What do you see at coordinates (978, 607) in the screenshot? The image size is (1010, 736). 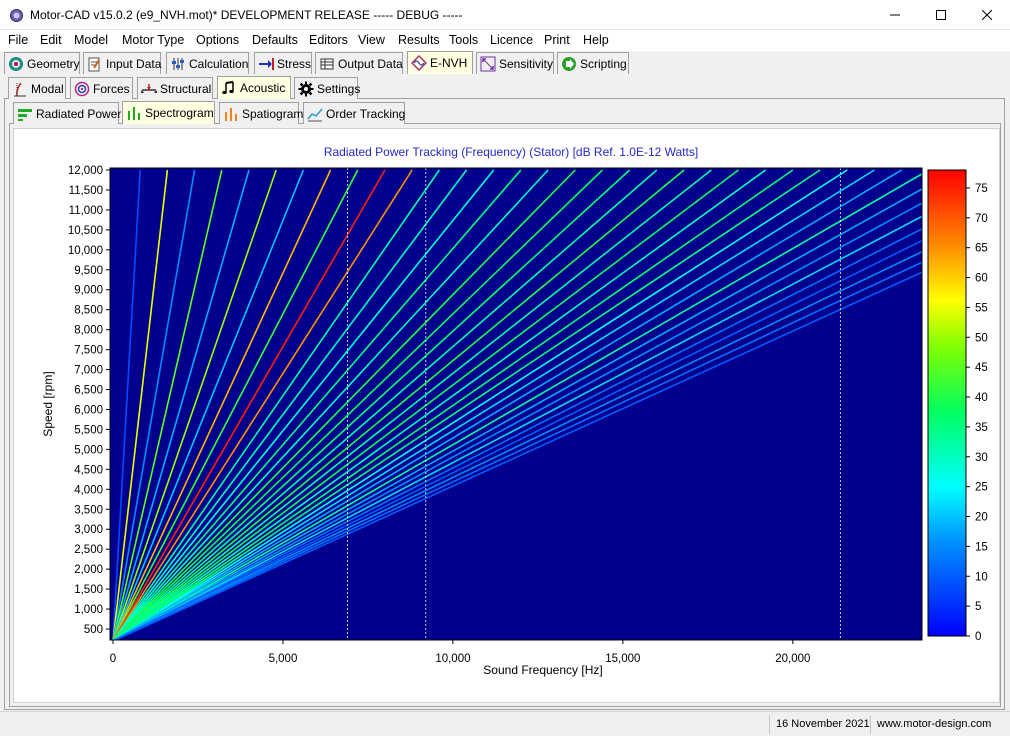 I see `colorbar-tick-label: 5` at bounding box center [978, 607].